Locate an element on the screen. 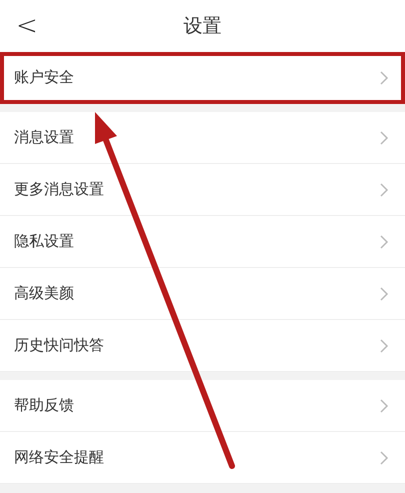 The image size is (405, 493). settings-item: 历史快问快答 is located at coordinates (202, 346).